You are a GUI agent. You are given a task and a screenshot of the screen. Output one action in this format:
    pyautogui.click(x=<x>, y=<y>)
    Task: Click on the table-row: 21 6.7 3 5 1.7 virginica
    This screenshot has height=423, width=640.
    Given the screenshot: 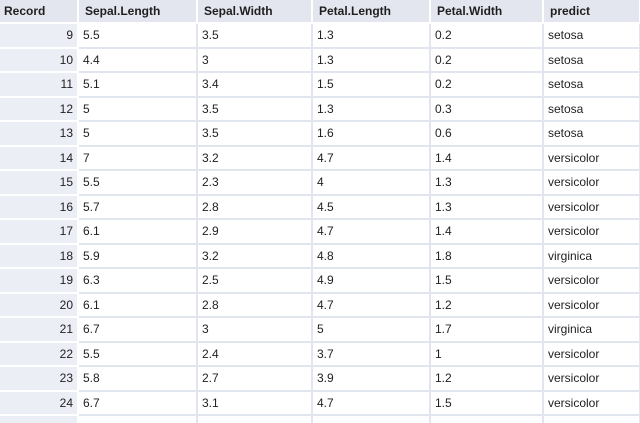 What is the action you would take?
    pyautogui.click(x=320, y=330)
    